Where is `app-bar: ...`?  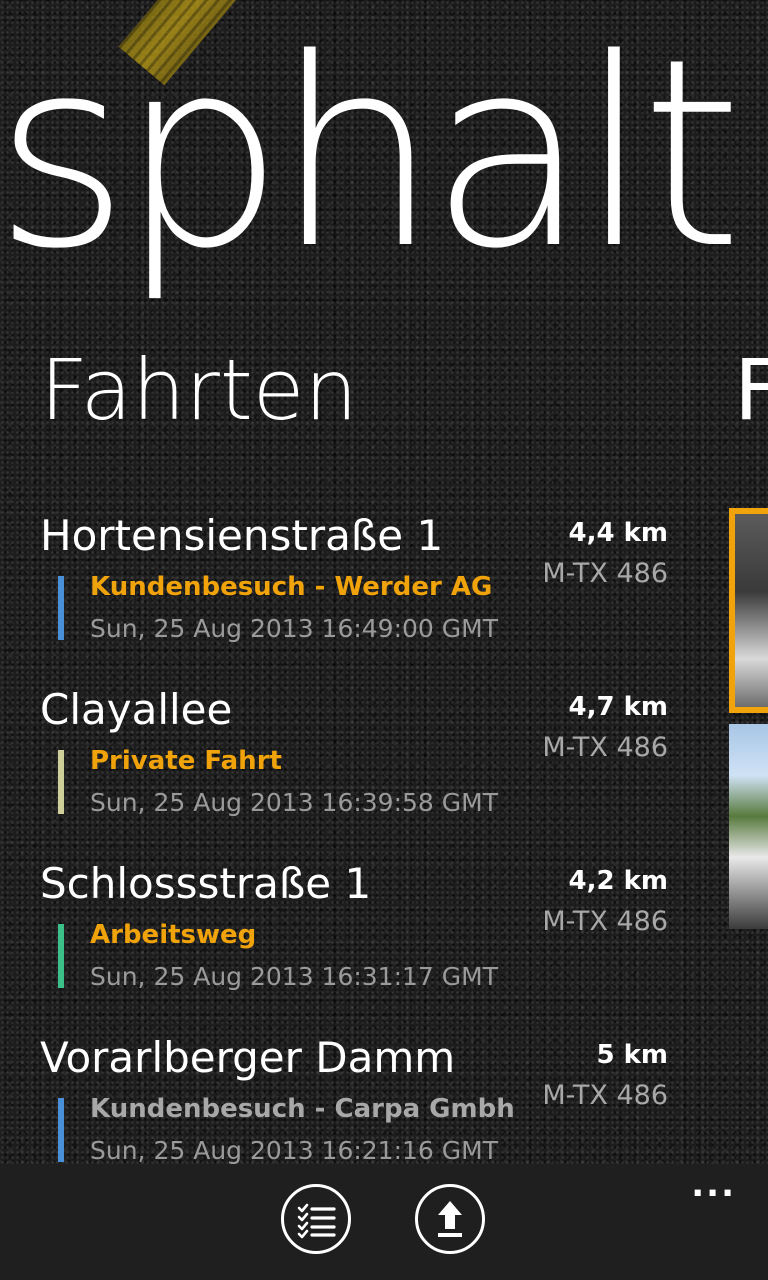 app-bar: ... is located at coordinates (384, 1222).